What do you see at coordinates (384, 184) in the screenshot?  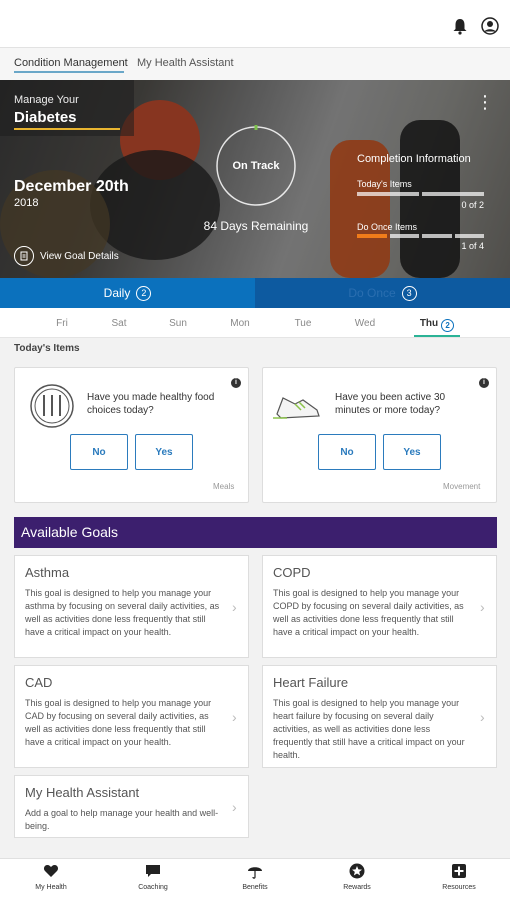 I see `todays-items-label: Today's Items` at bounding box center [384, 184].